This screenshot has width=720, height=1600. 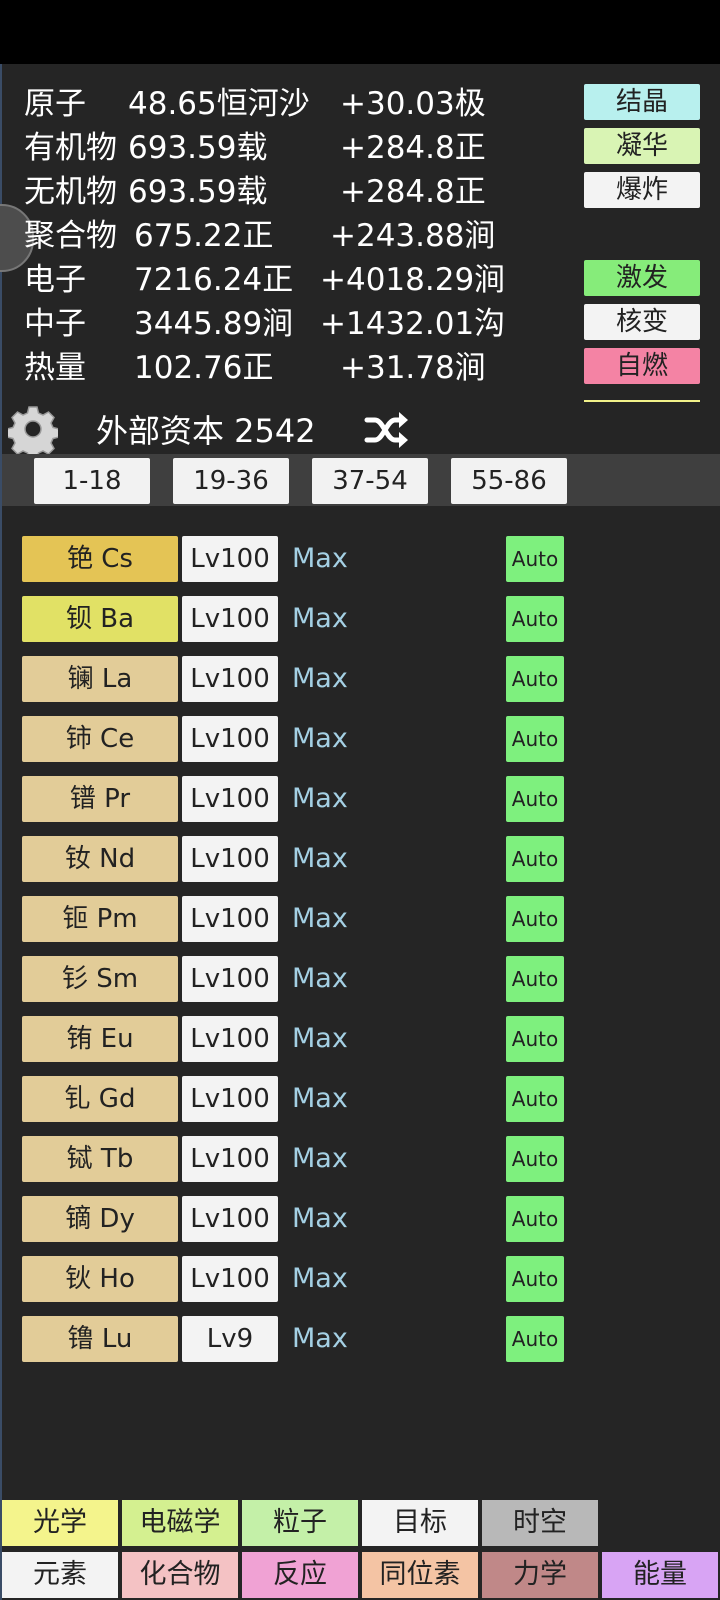 What do you see at coordinates (361, 740) in the screenshot?
I see `element-row: 铈 Ce Lv100 Max Auto` at bounding box center [361, 740].